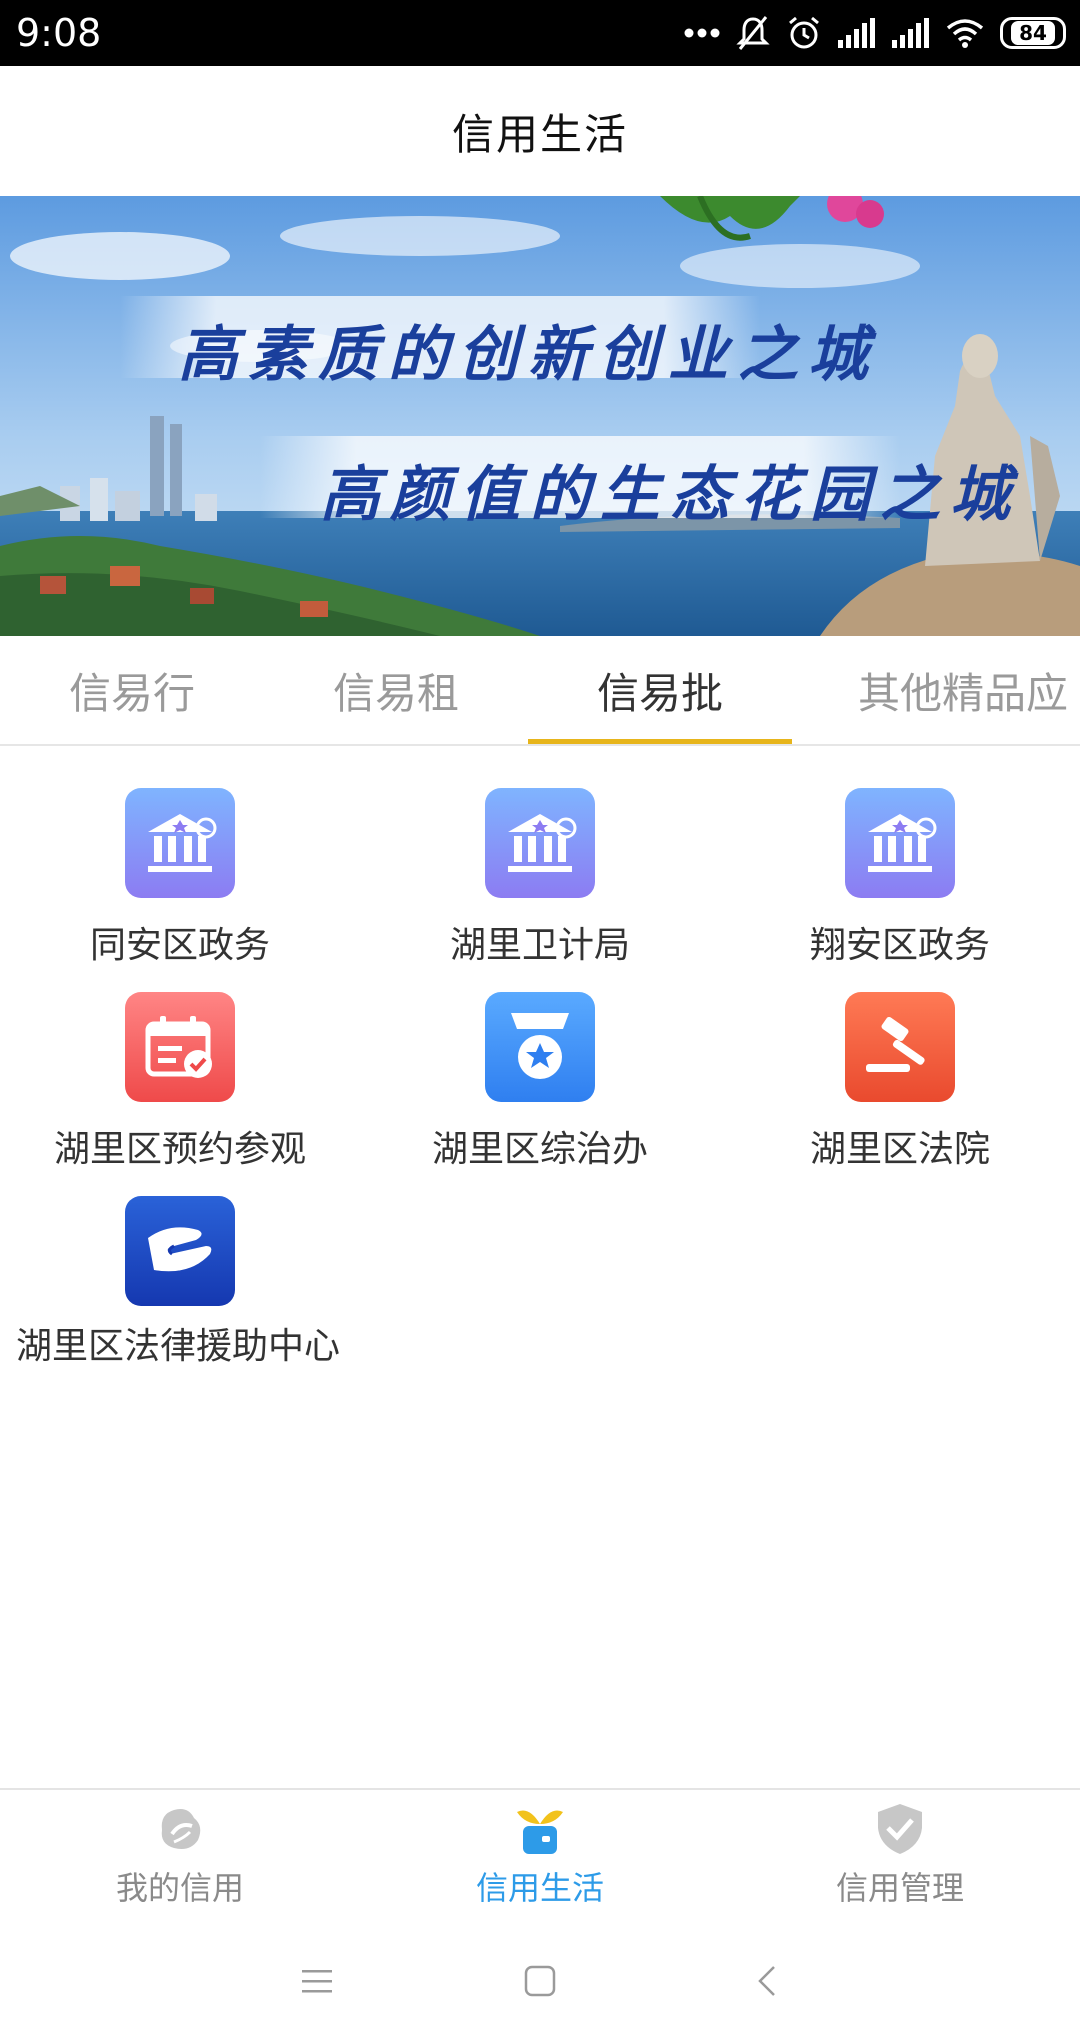 The height and width of the screenshot is (2040, 1080). What do you see at coordinates (179, 945) in the screenshot?
I see `app-label: 同安区政务` at bounding box center [179, 945].